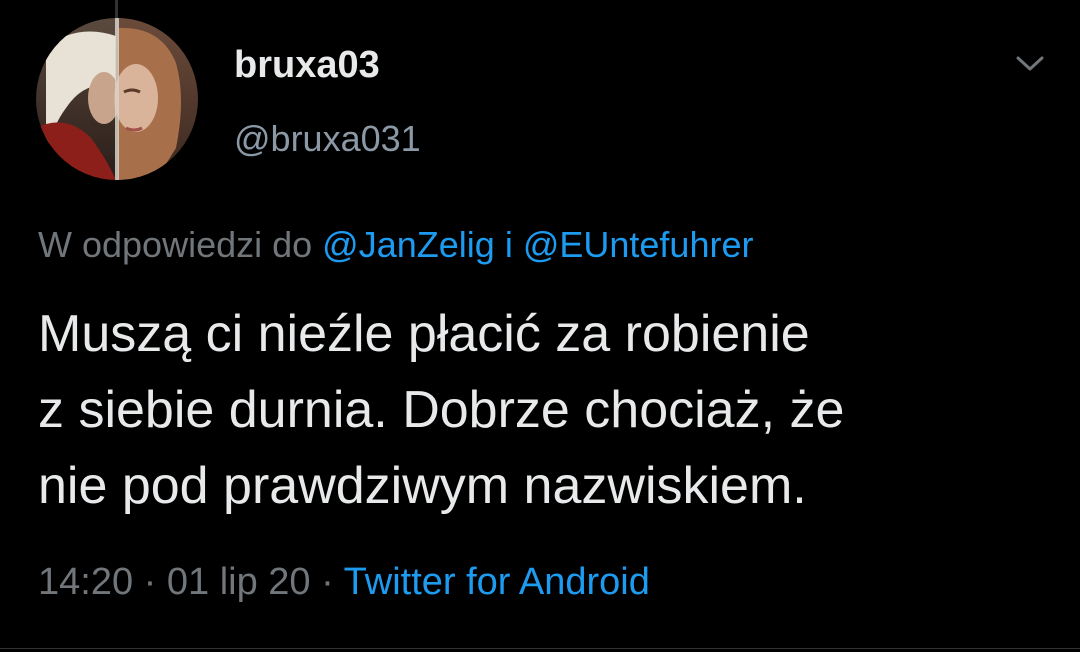  Describe the element at coordinates (239, 582) in the screenshot. I see `tweet-date: 01 lip 20` at that location.